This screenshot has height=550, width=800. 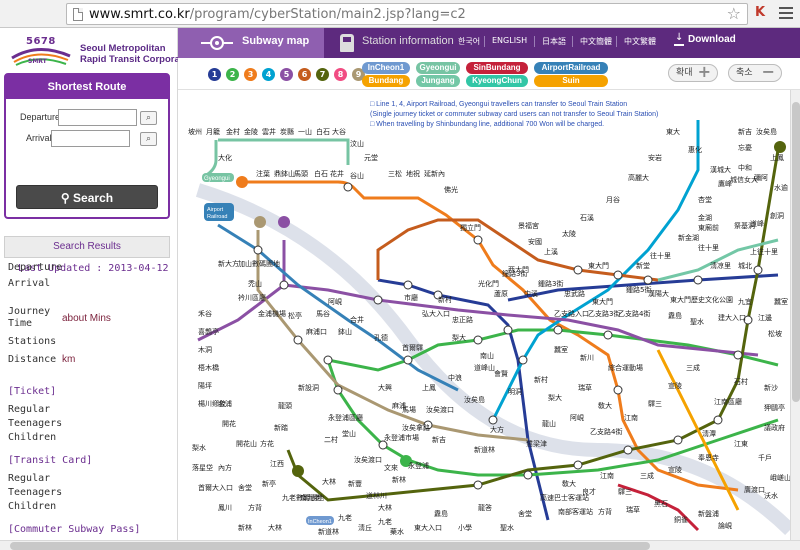 What do you see at coordinates (631, 417) in the screenshot?
I see `station-label: 江南` at bounding box center [631, 417].